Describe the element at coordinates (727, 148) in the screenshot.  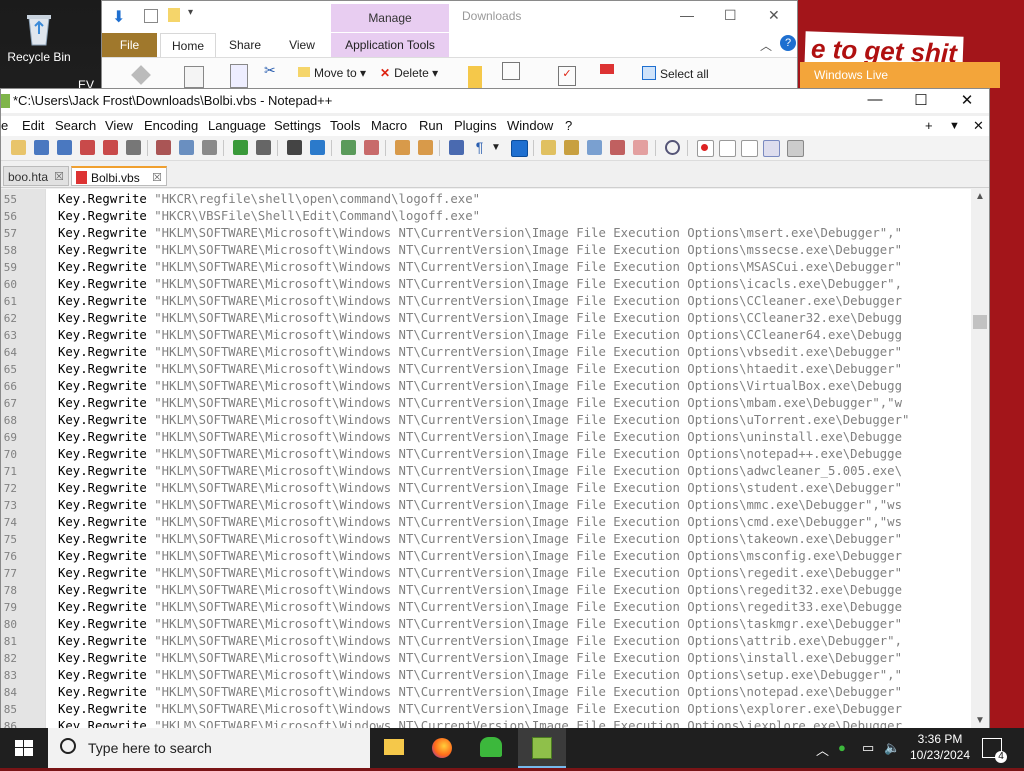
I see `stop-macro-icon` at that location.